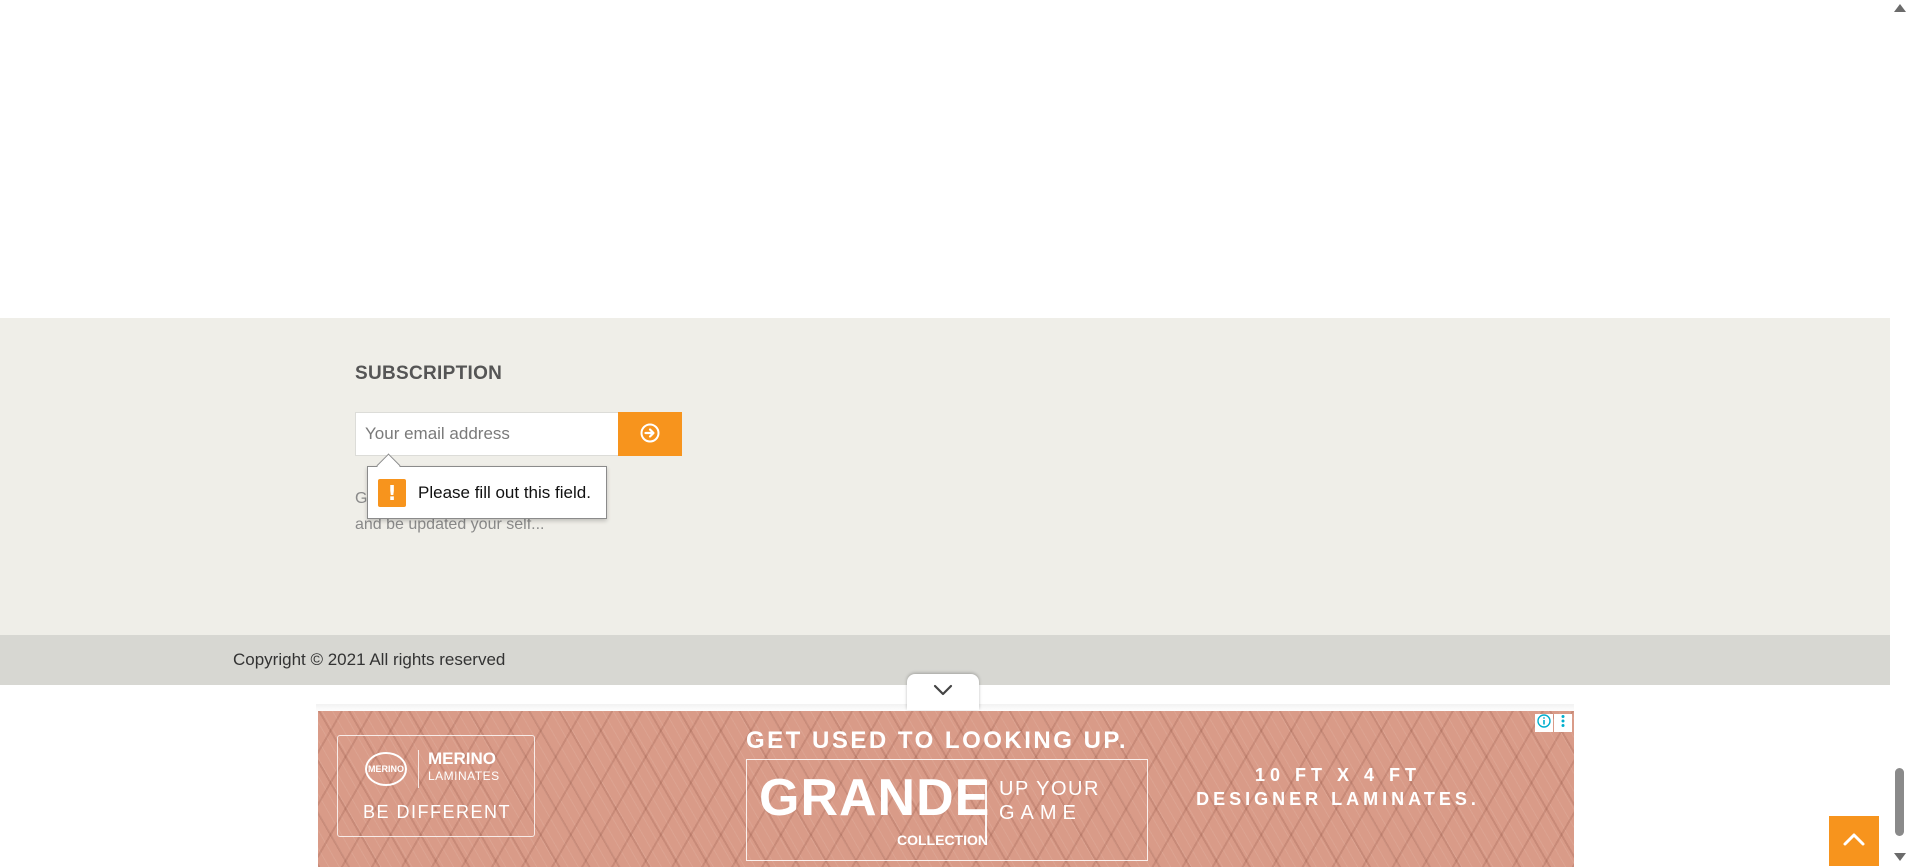 The width and height of the screenshot is (1910, 867). What do you see at coordinates (1899, 802) in the screenshot?
I see `scrollbar-thumb` at bounding box center [1899, 802].